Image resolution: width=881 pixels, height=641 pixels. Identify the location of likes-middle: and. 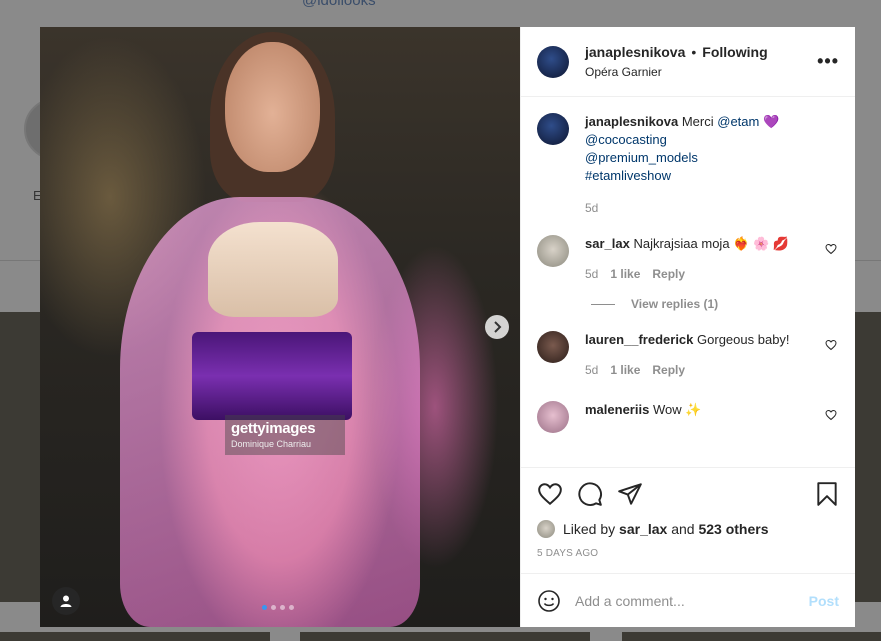
(683, 529).